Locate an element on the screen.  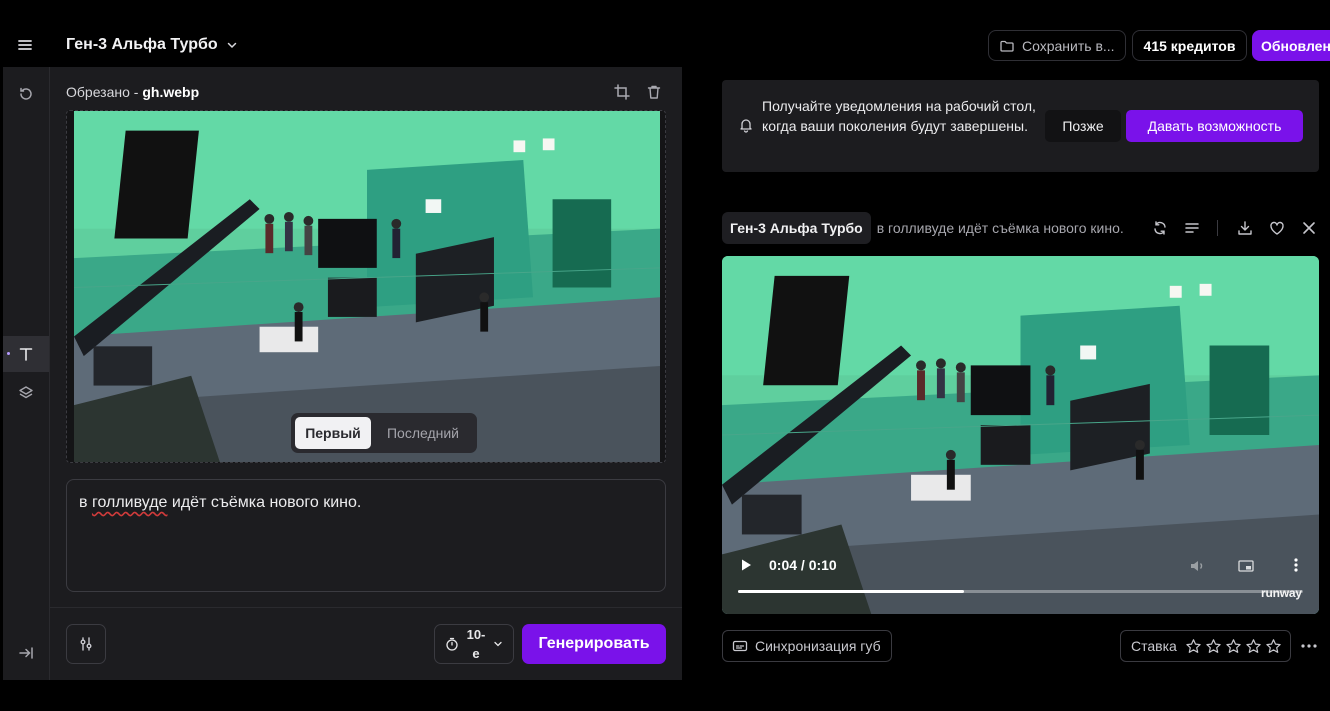
lip-sync-label: Синхронизация губ is located at coordinates (818, 646).